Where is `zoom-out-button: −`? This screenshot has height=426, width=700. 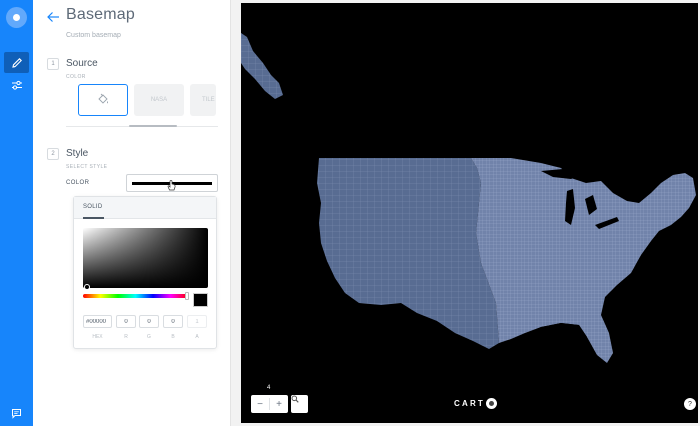 zoom-out-button: − is located at coordinates (260, 404).